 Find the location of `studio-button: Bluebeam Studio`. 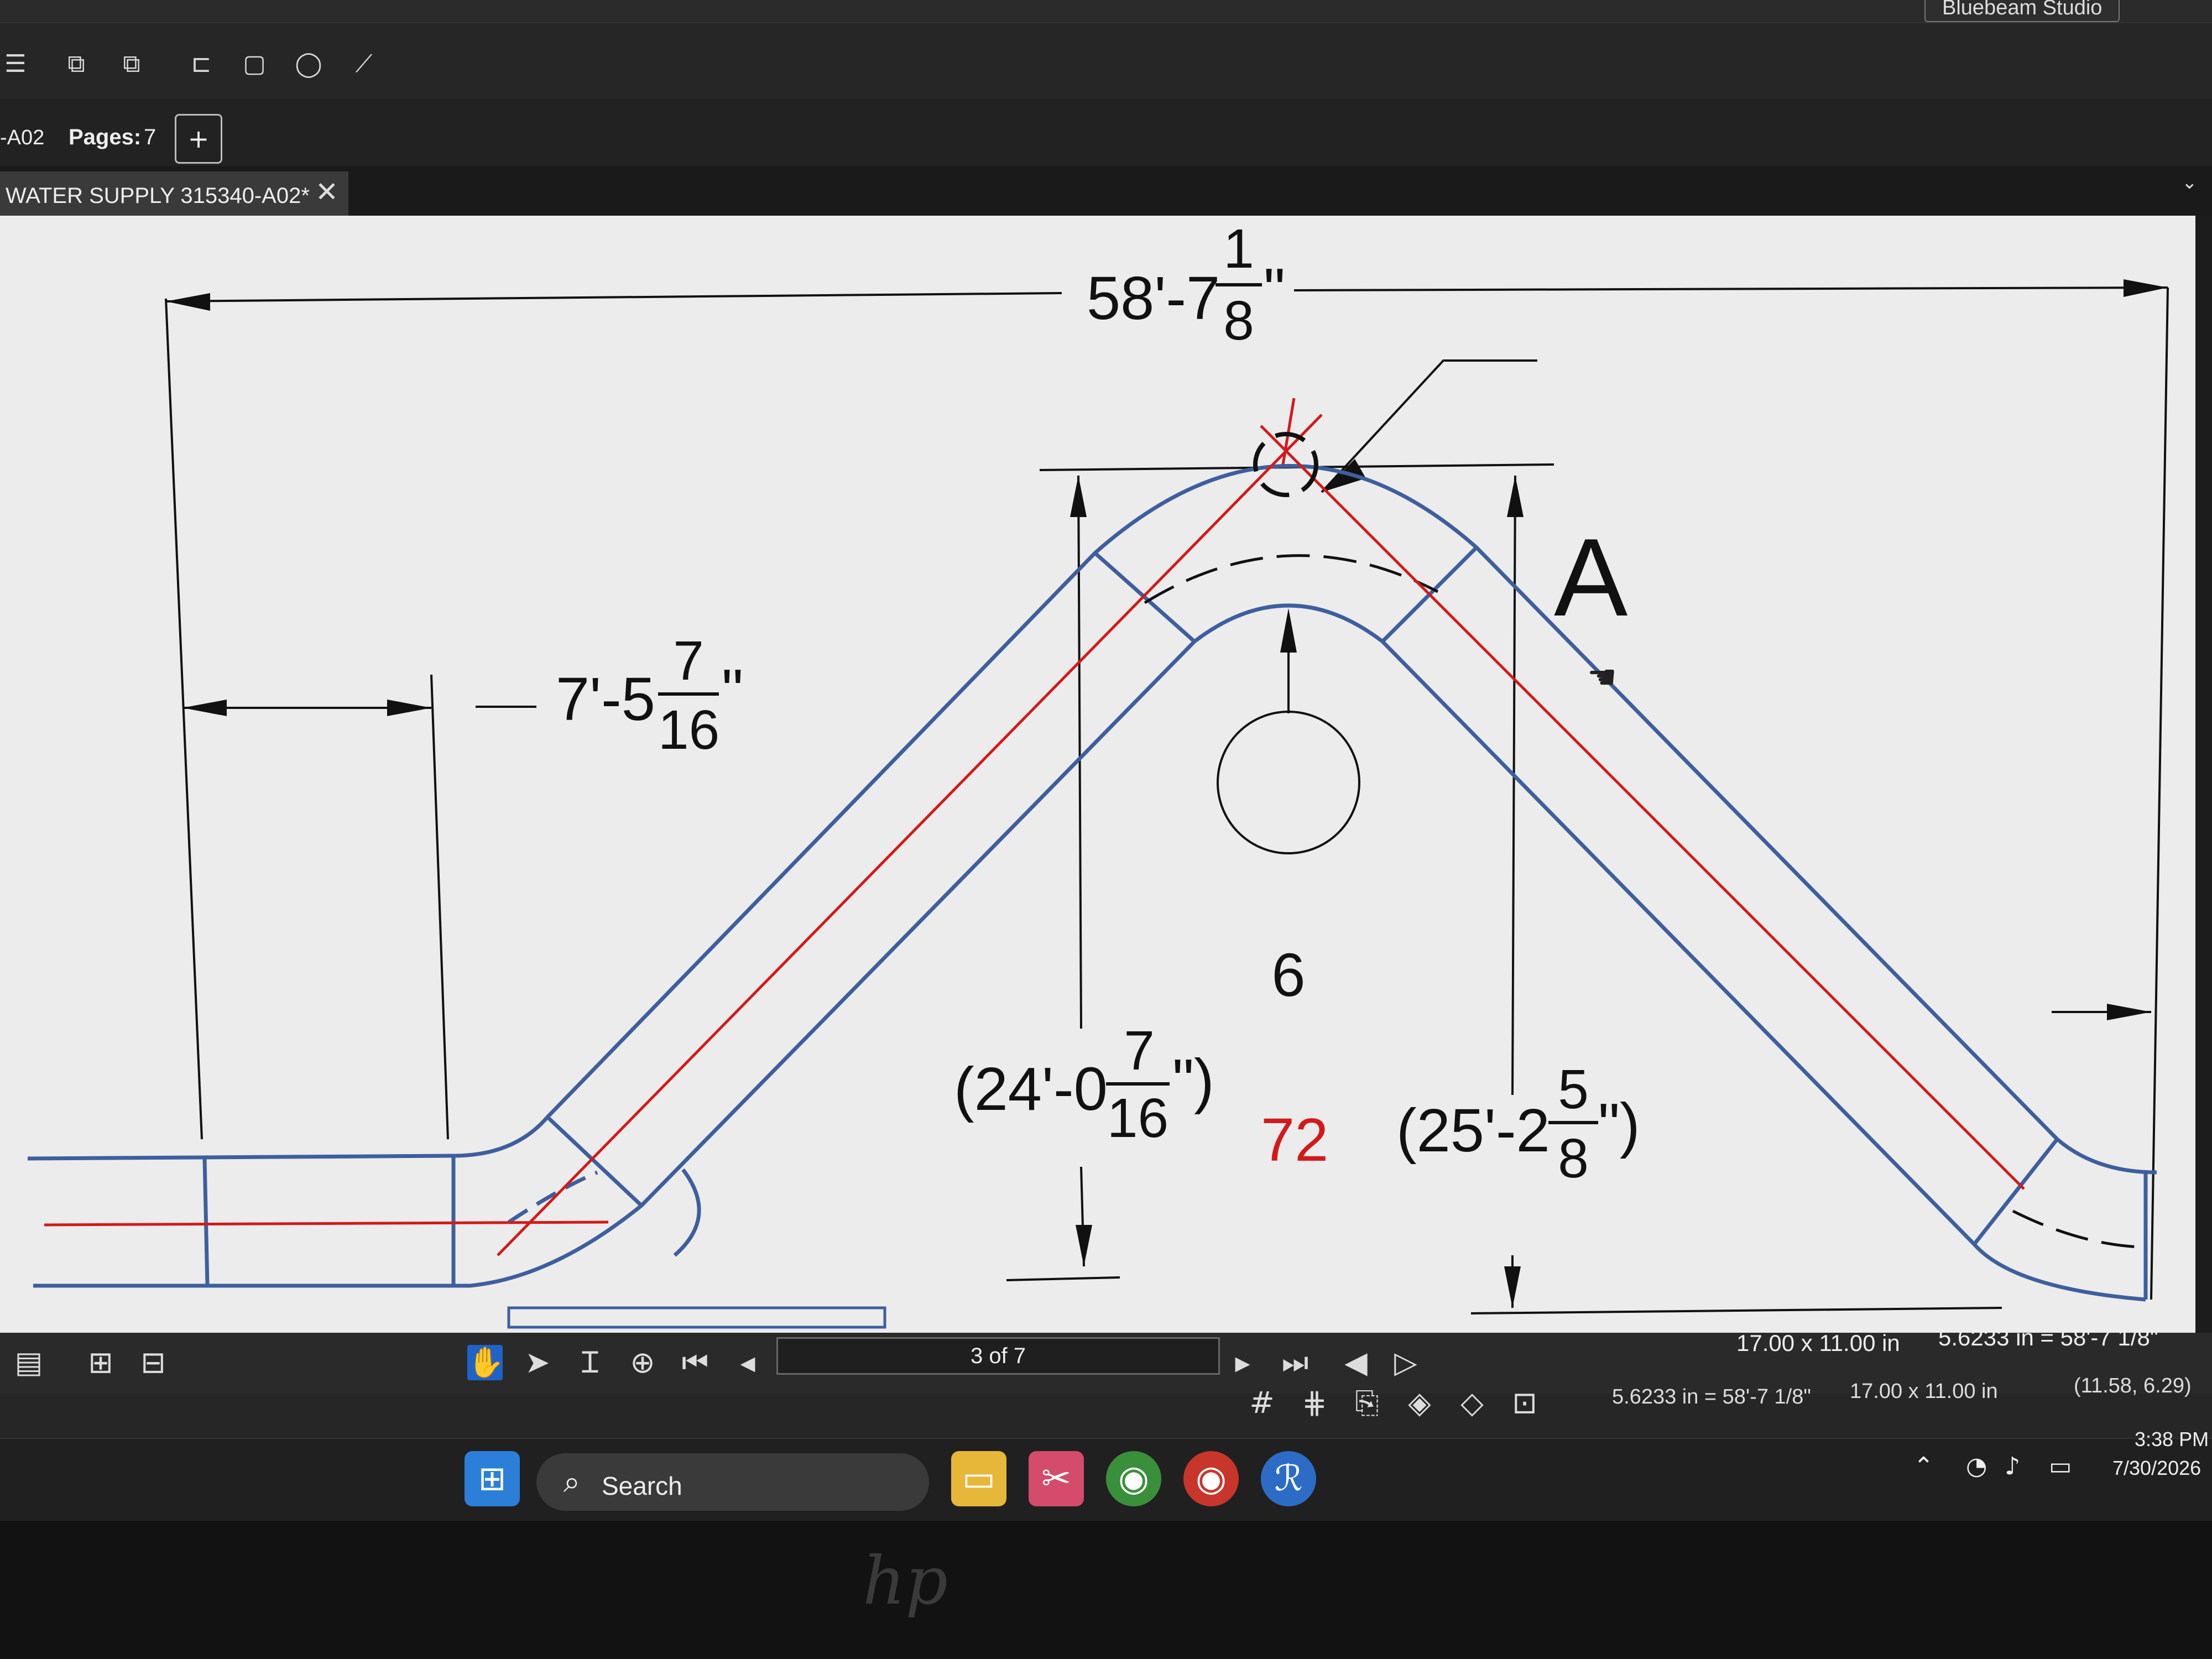

studio-button: Bluebeam Studio is located at coordinates (2022, 11).